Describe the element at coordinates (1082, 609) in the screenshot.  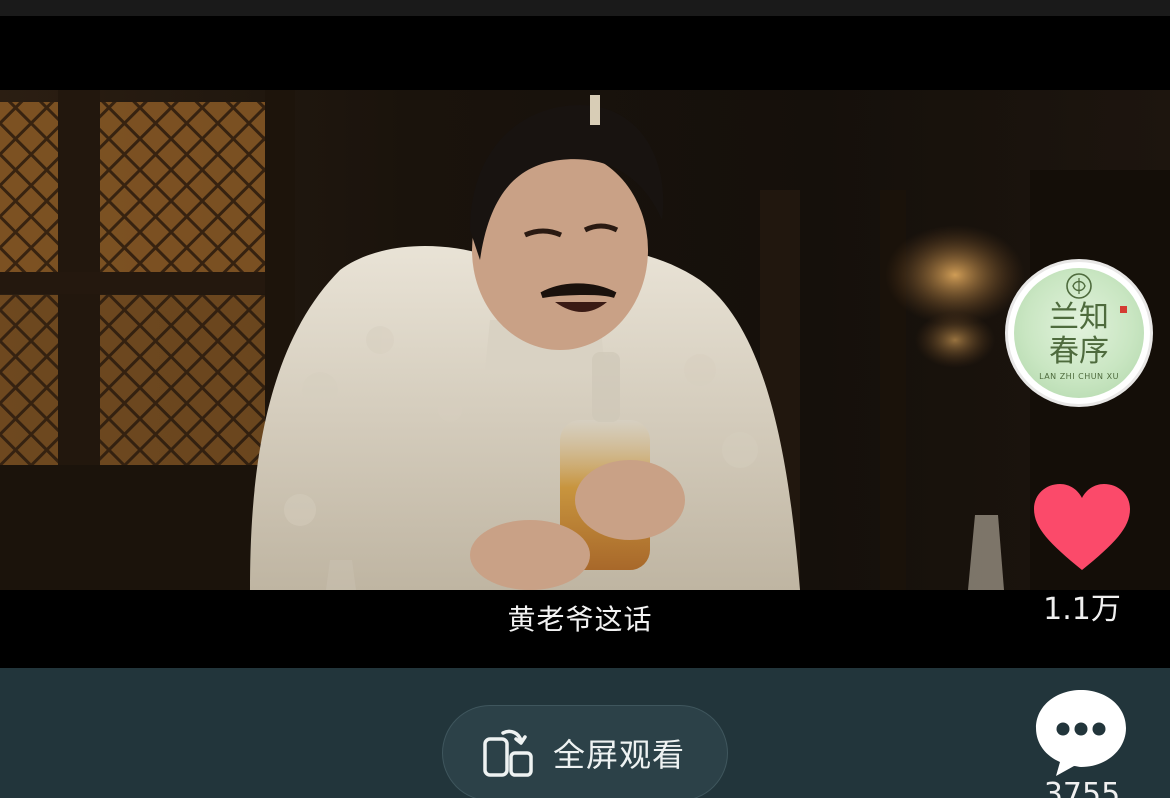
I see `like-count: 1.1万` at that location.